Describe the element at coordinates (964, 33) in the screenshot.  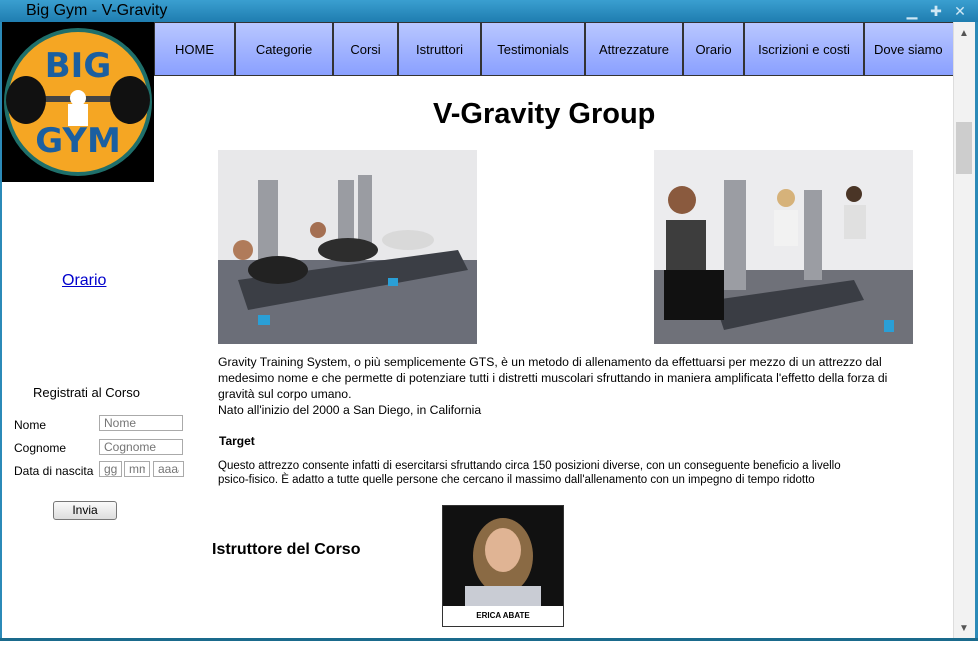
I see `scroll-up-icon: ▲` at that location.